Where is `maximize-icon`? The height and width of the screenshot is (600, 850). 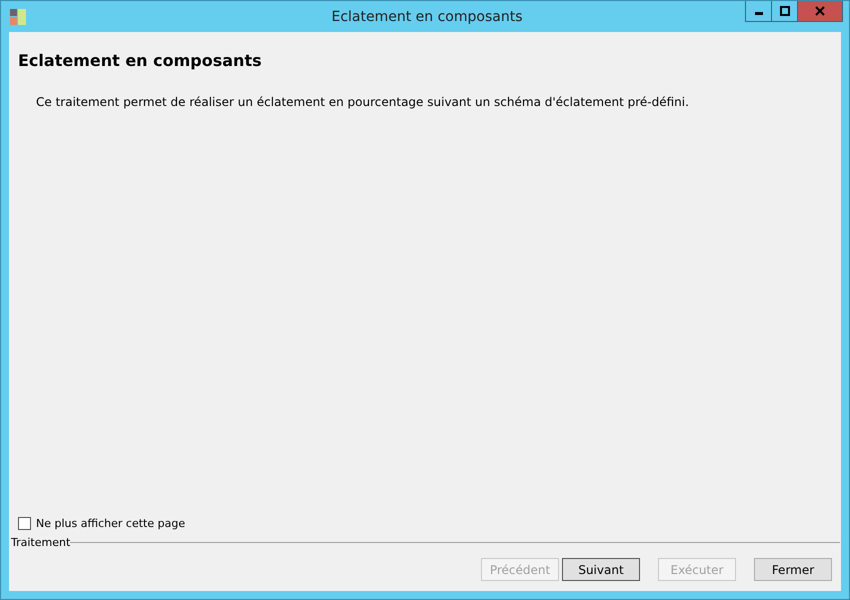
maximize-icon is located at coordinates (785, 11).